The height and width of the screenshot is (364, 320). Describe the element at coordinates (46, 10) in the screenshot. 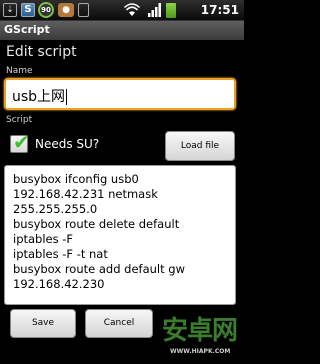

I see `notification-count-icon: 90` at that location.